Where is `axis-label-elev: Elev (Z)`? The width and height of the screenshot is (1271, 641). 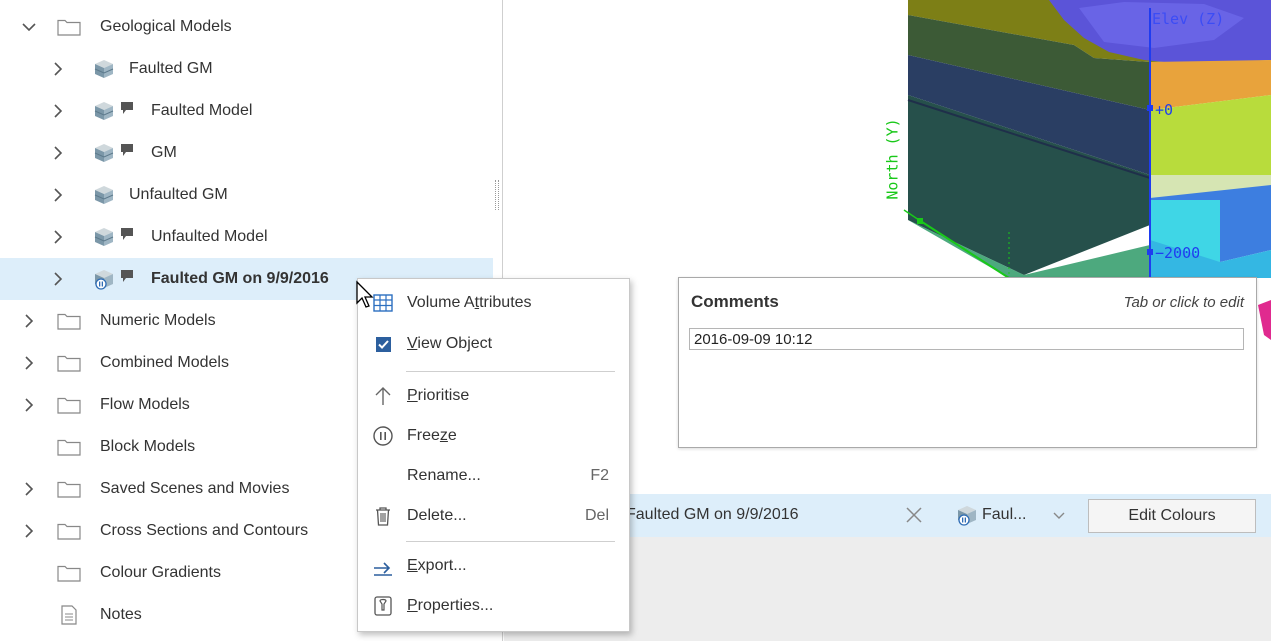 axis-label-elev: Elev (Z) is located at coordinates (1188, 19).